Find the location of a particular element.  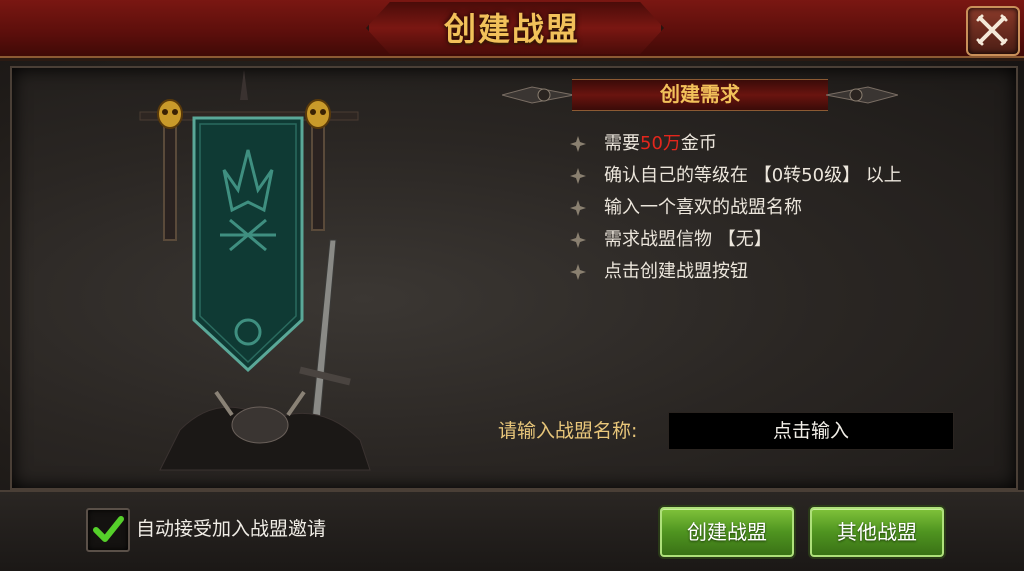

checkmark-icon is located at coordinates (108, 529).